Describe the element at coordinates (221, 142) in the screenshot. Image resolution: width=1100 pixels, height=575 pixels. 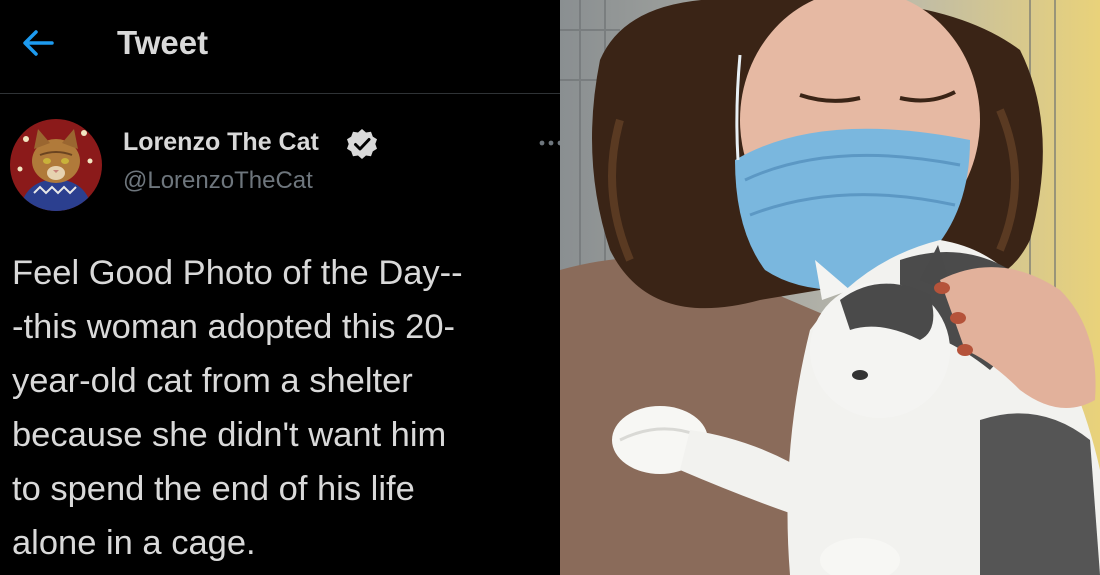
I see `author-display-name: Lorenzo The Cat` at that location.